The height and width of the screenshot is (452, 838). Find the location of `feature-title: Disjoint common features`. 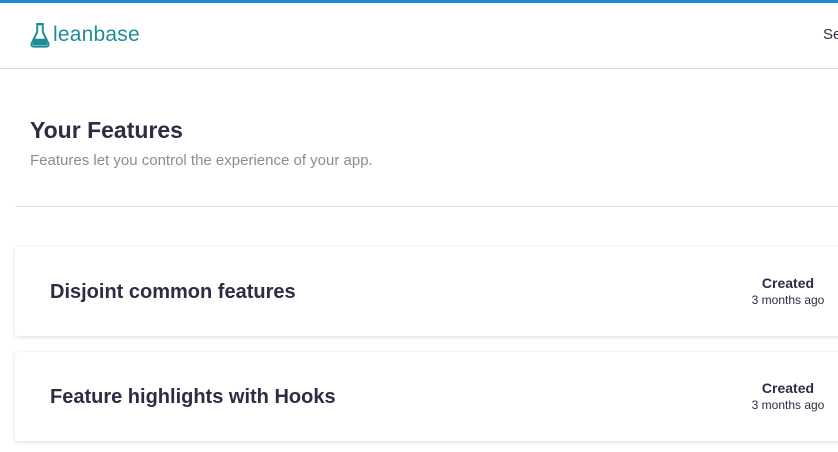

feature-title: Disjoint common features is located at coordinates (173, 292).